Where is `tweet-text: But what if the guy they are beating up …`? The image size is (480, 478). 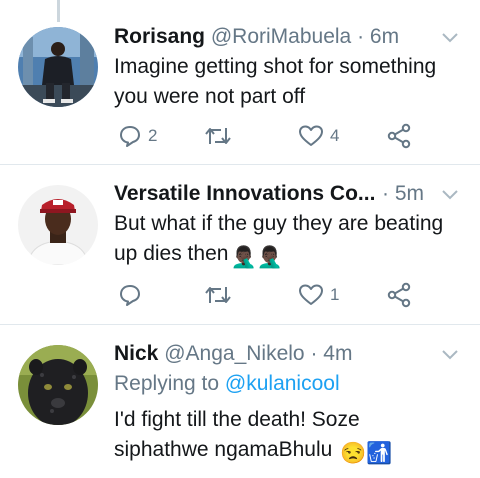
tweet-text: But what if the guy they are beating up … is located at coordinates (289, 241).